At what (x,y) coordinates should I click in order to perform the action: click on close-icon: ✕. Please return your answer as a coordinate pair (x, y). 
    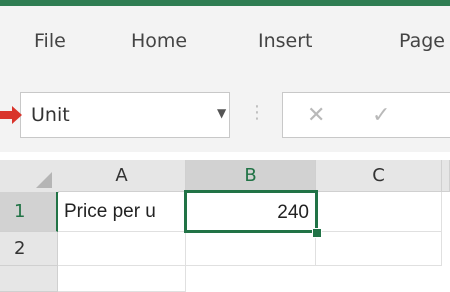
    Looking at the image, I should click on (316, 115).